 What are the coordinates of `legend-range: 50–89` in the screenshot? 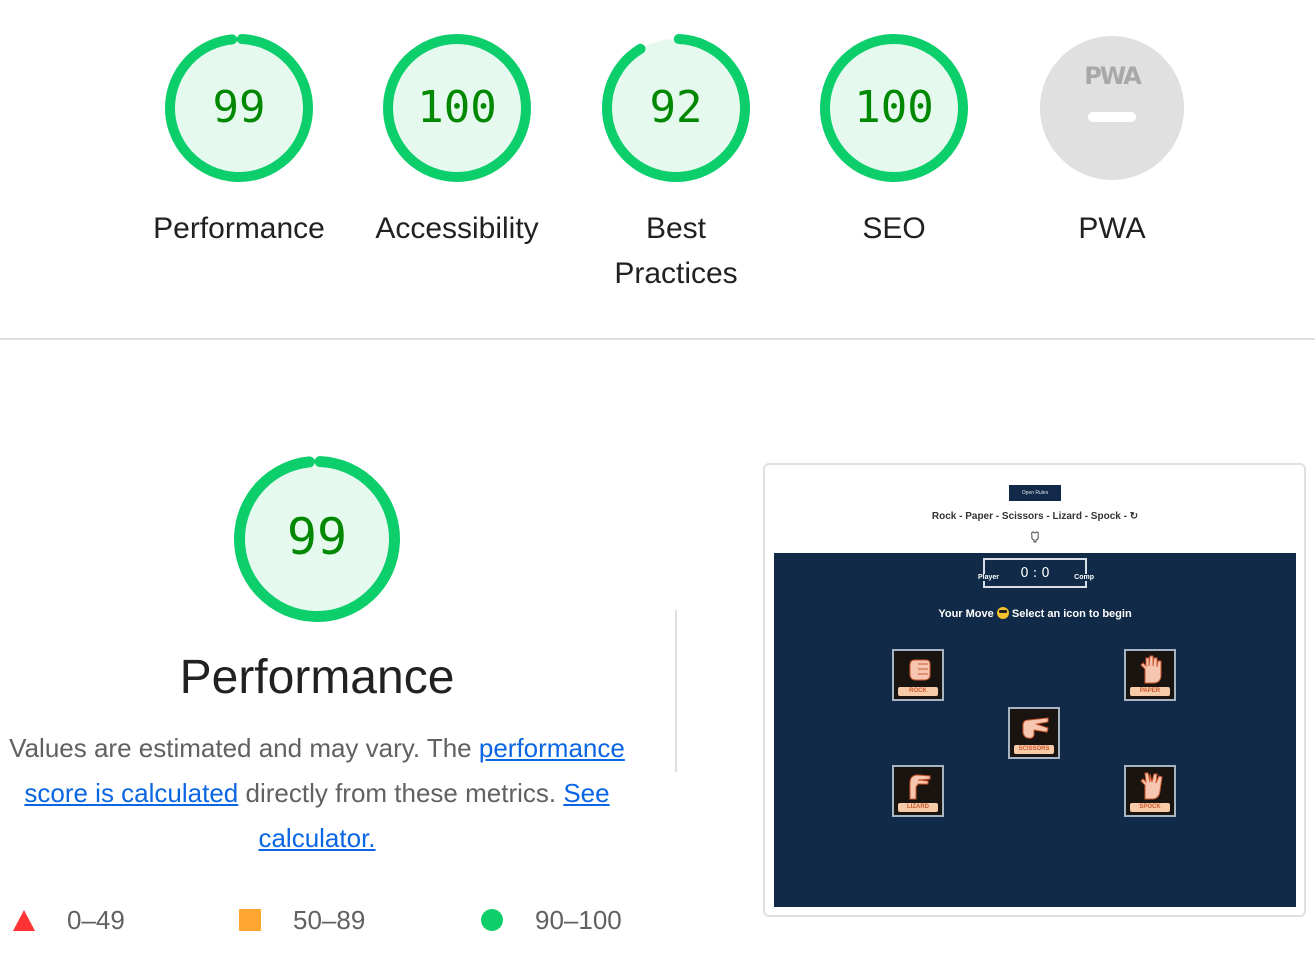 It's located at (329, 920).